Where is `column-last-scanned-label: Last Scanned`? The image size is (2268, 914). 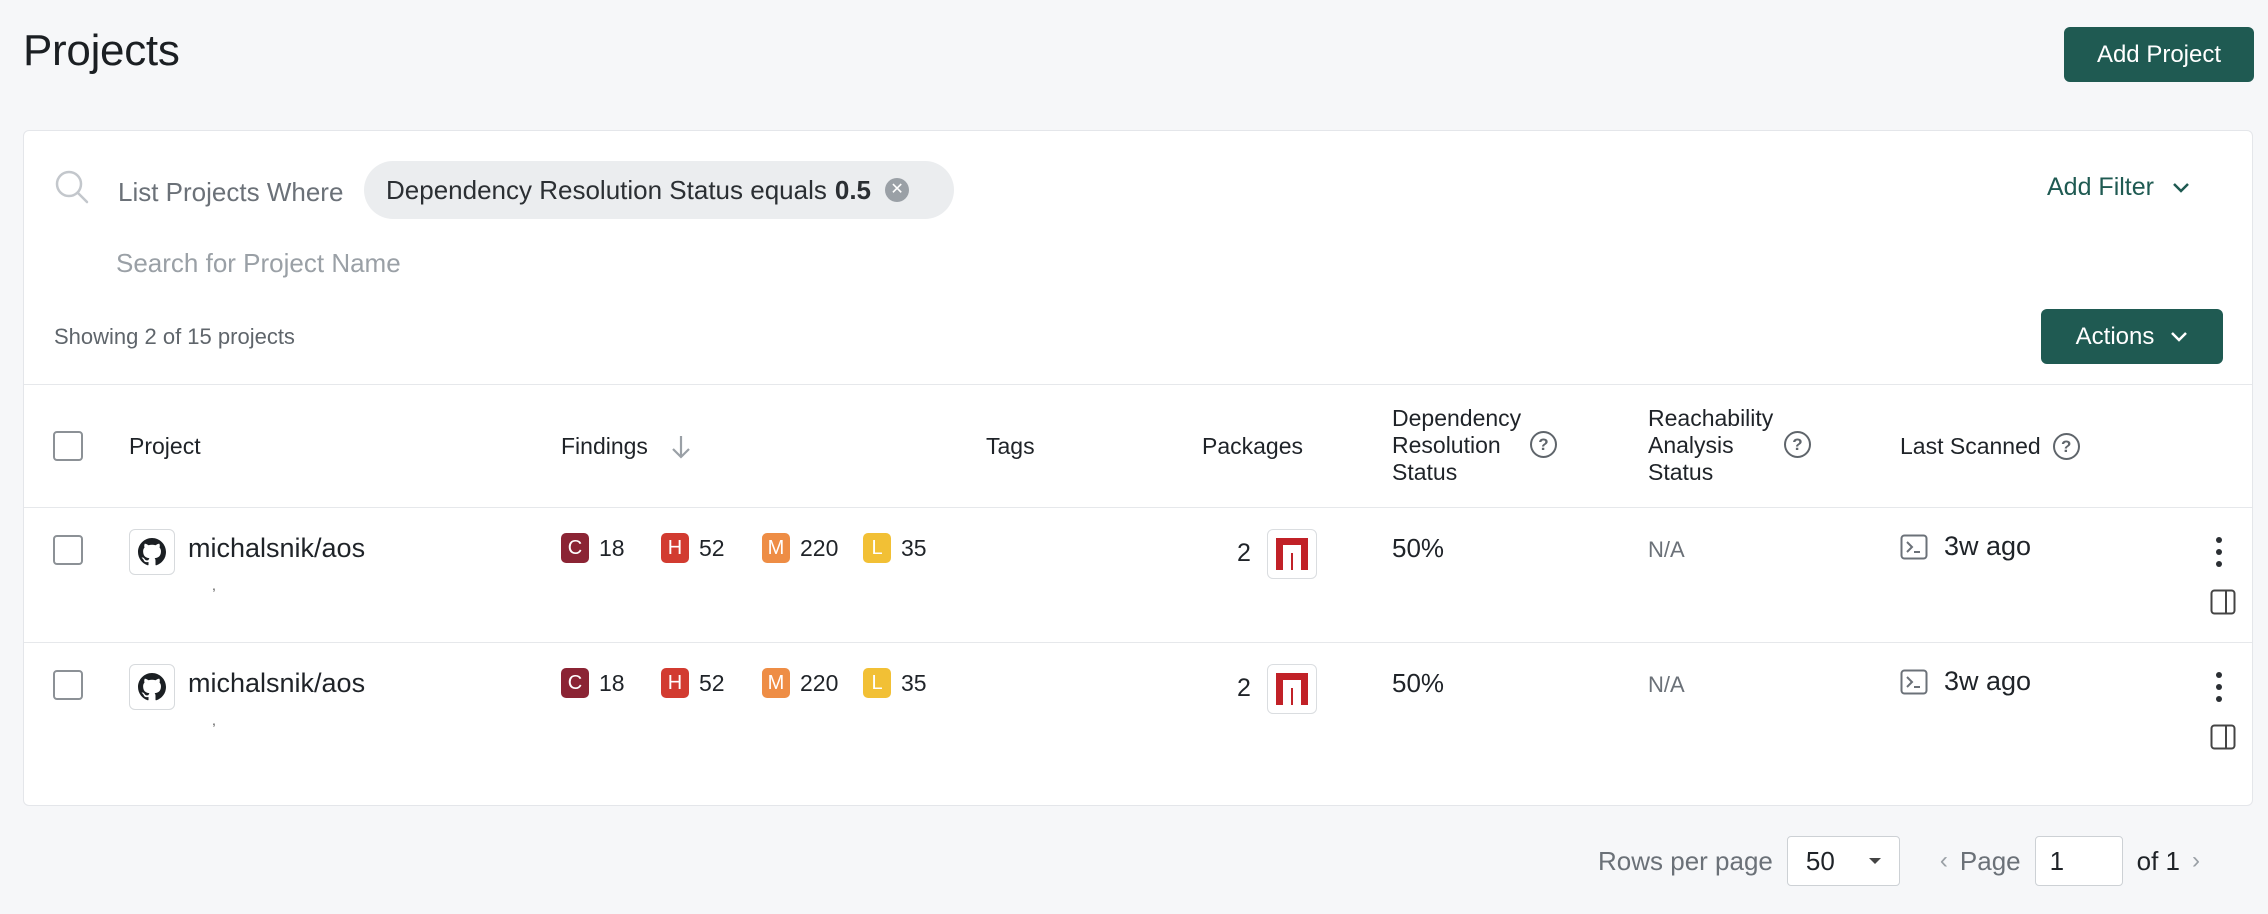 column-last-scanned-label: Last Scanned is located at coordinates (1970, 446).